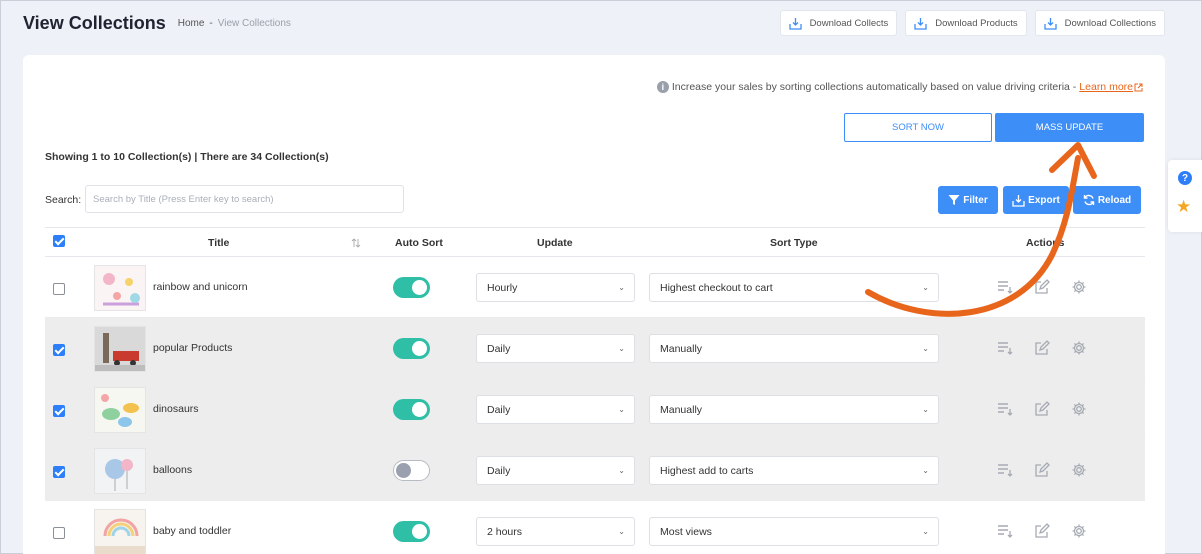 This screenshot has height=554, width=1202. I want to click on collection-title: baby and toddler, so click(192, 531).